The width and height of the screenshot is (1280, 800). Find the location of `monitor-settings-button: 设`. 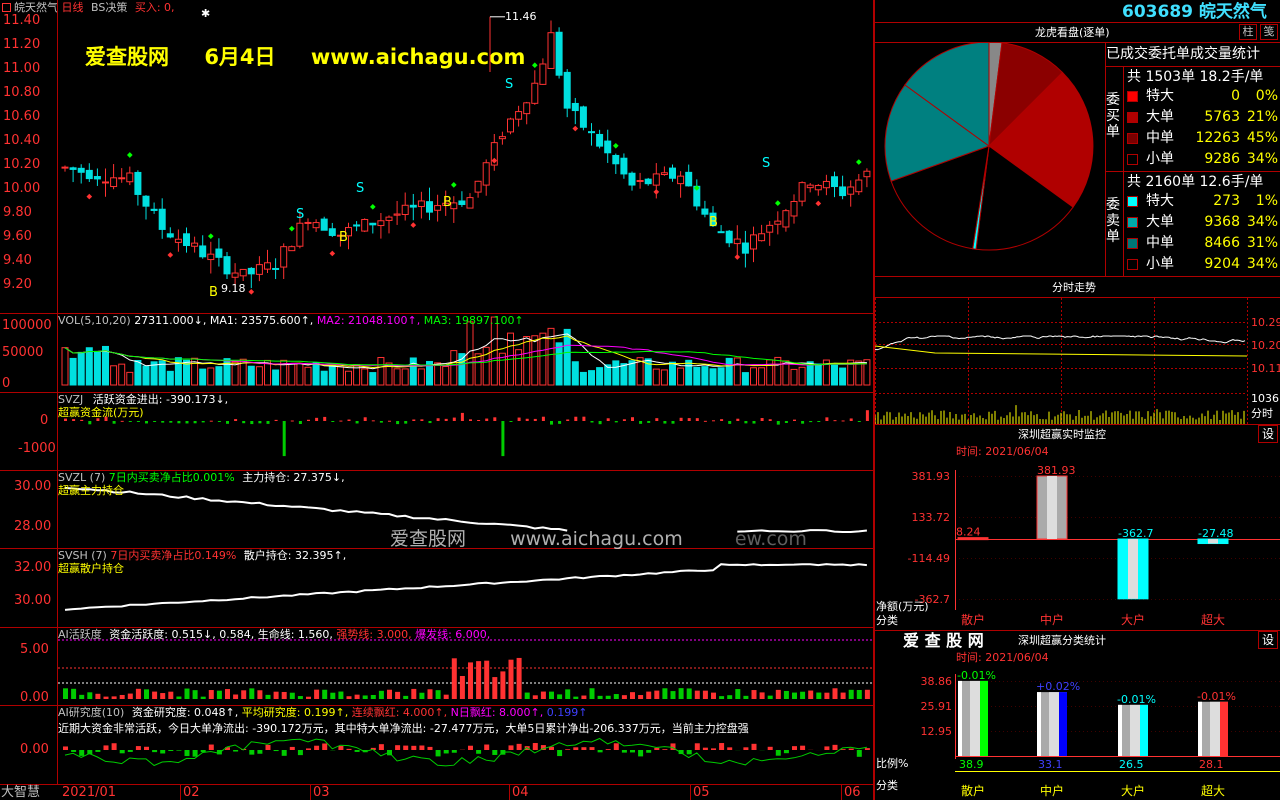

monitor-settings-button: 设 is located at coordinates (1268, 434).